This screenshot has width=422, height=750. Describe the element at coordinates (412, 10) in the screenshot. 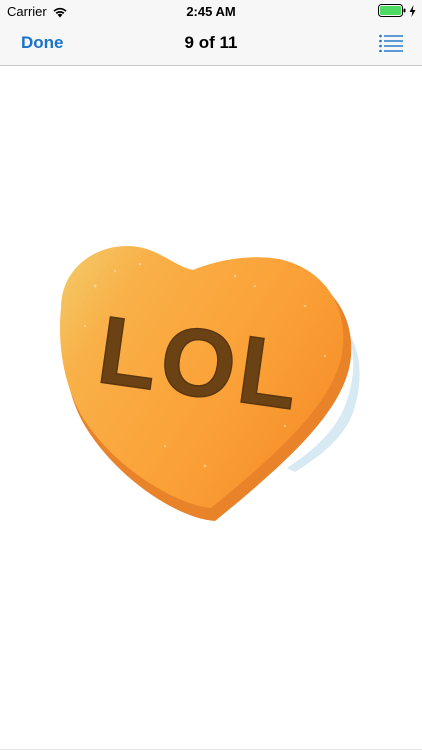

I see `charging-bolt-icon` at that location.